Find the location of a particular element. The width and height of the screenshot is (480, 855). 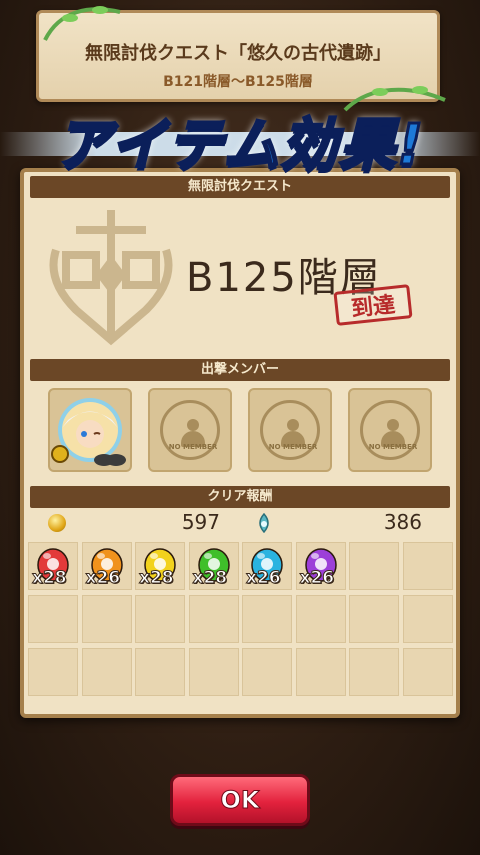

member-slot-2: NO MEMBER is located at coordinates (190, 430).